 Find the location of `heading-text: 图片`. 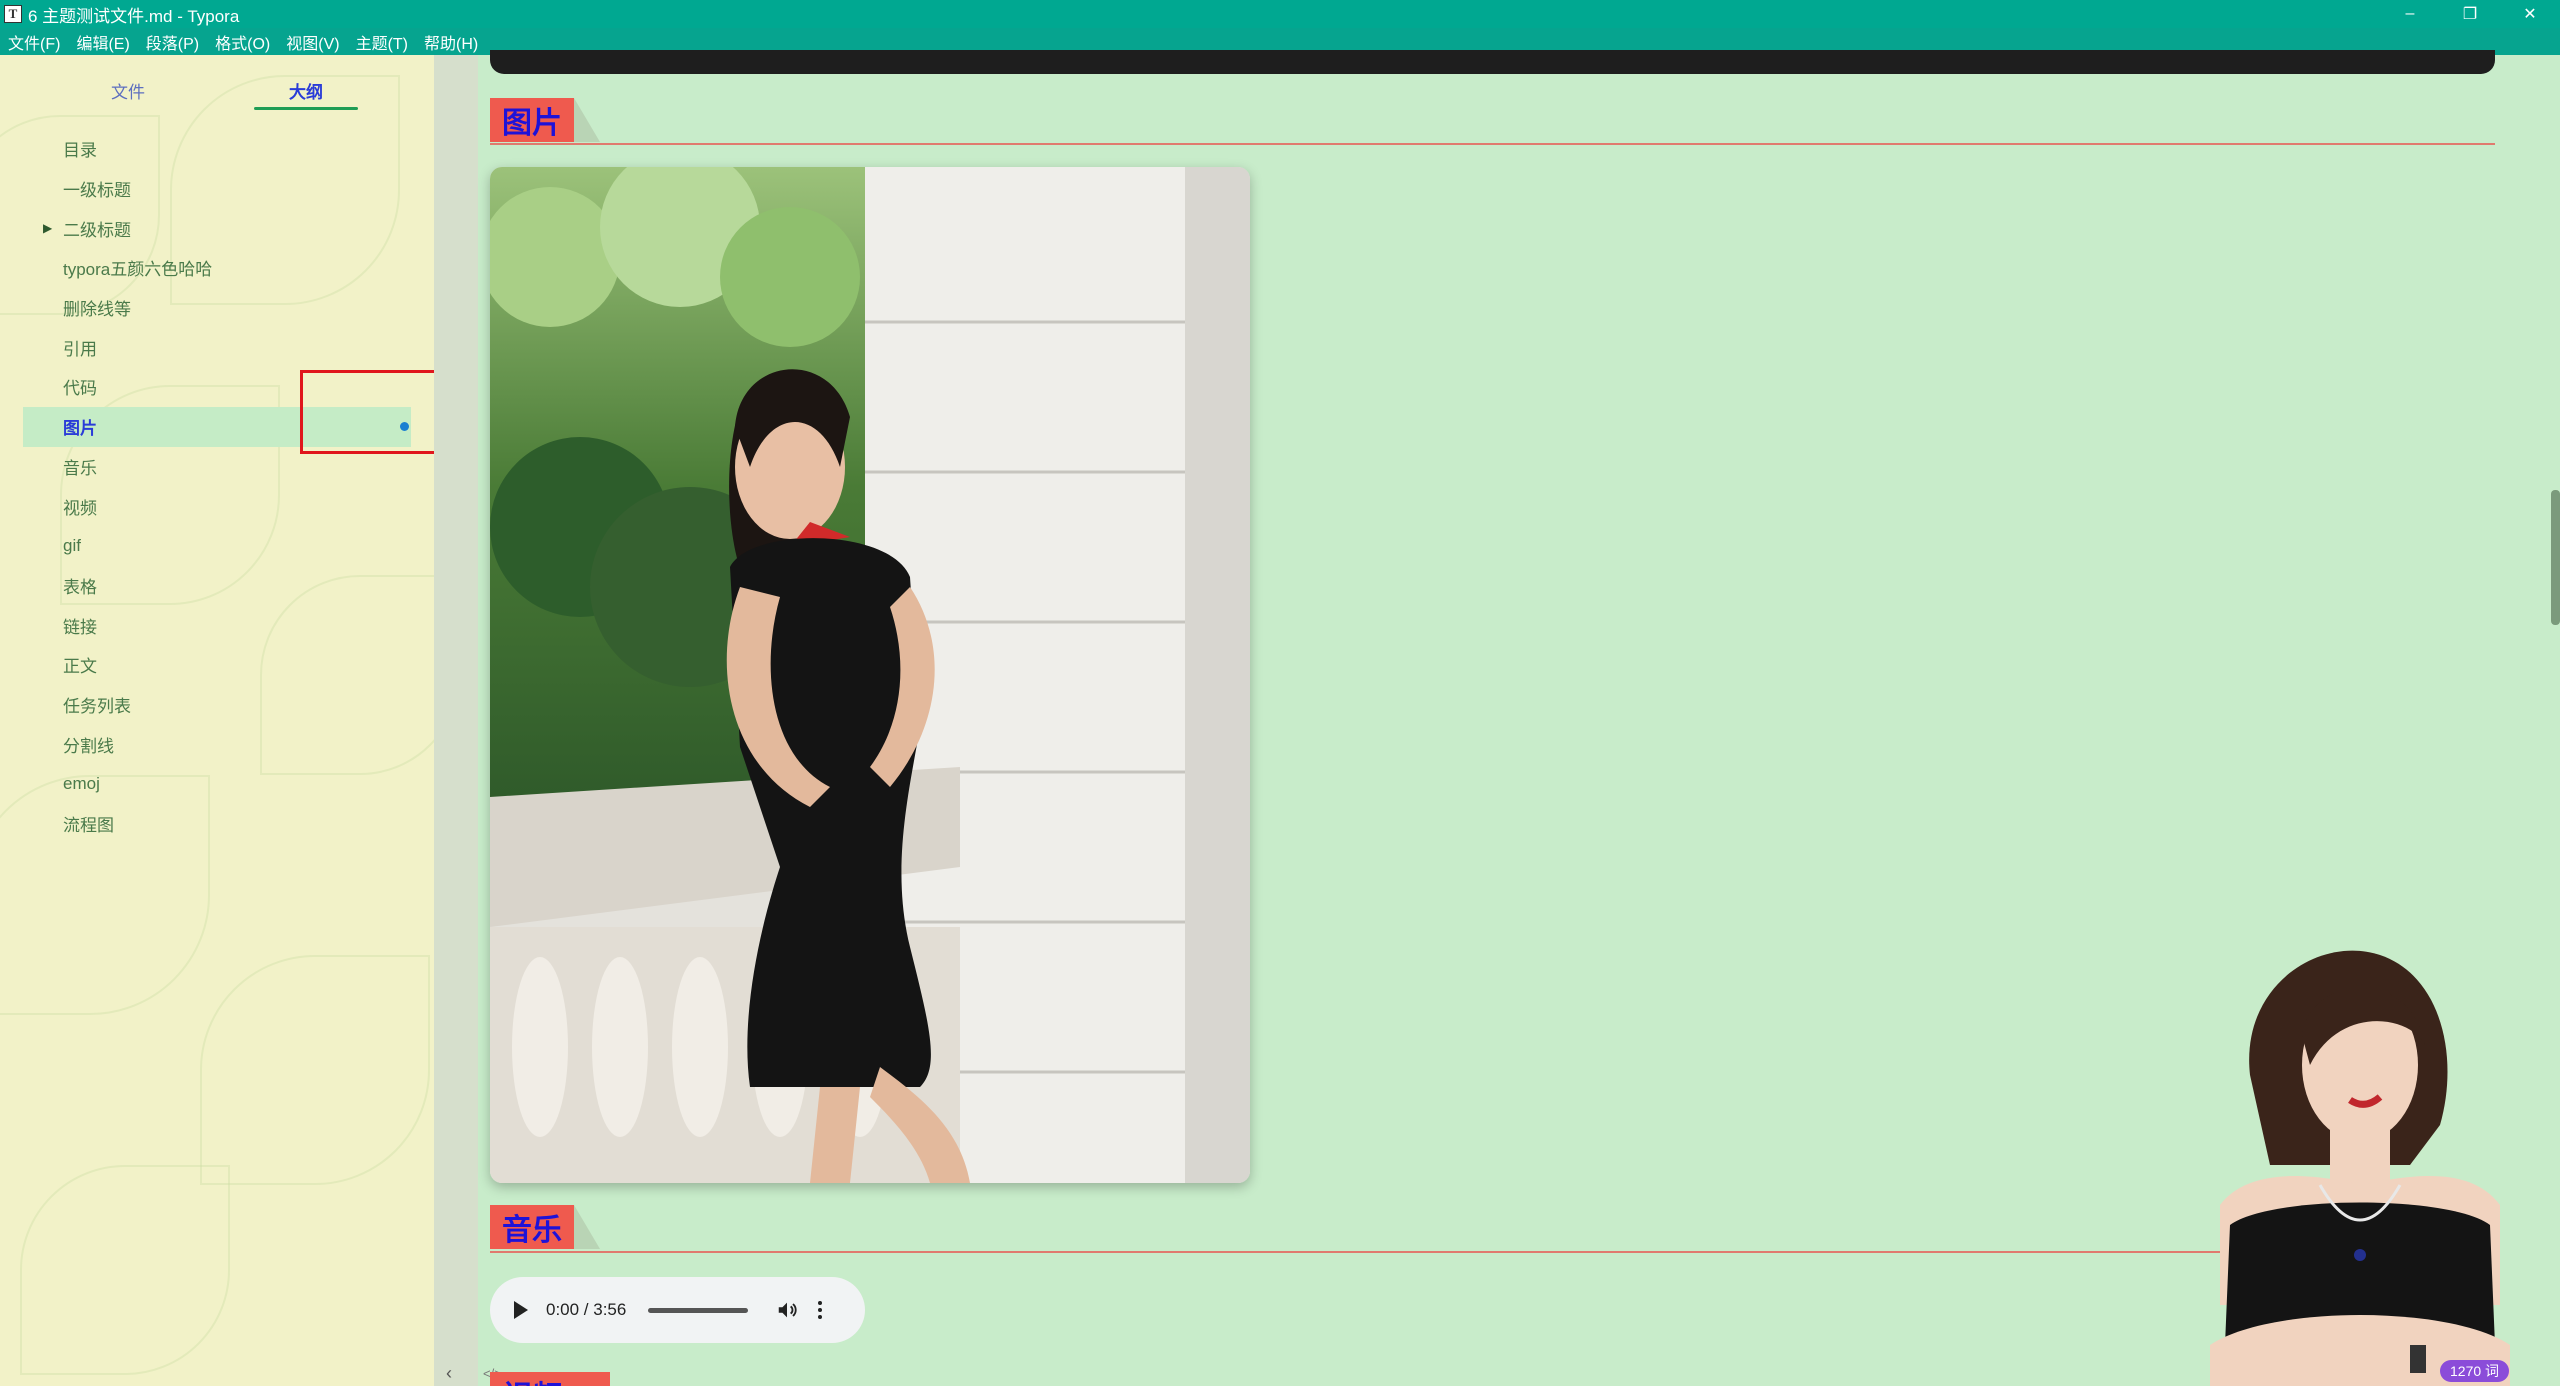

heading-text: 图片 is located at coordinates (532, 120).